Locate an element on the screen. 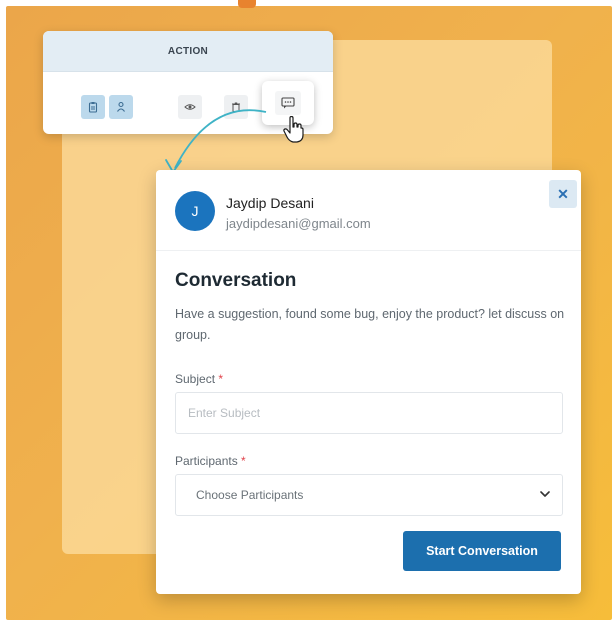  chevron-down-icon is located at coordinates (545, 494).